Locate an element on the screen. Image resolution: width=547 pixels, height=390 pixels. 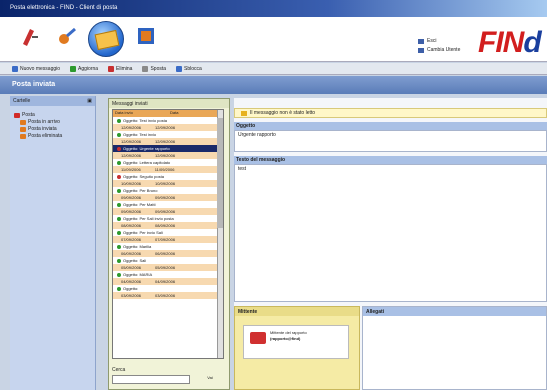
message-date-row: 03/09/2006 03/09/2006 is located at coordinates (168, 295).